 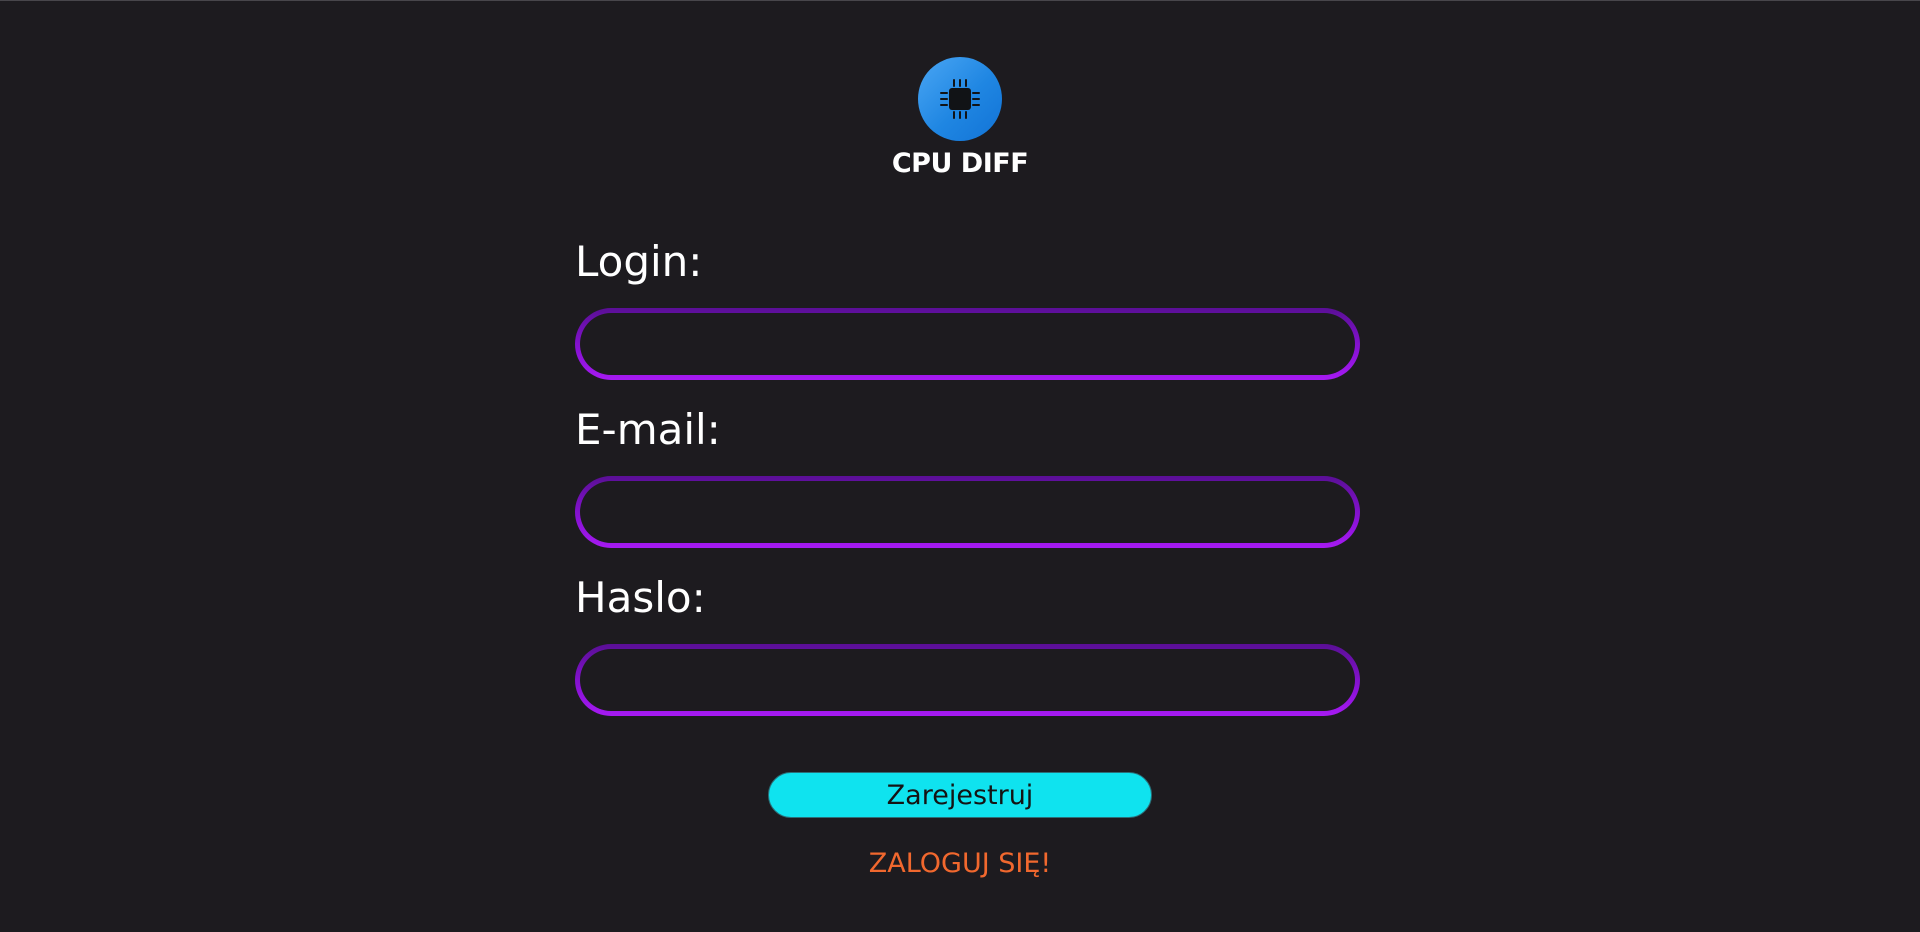 I want to click on login-link: ZALOGUJ SIĘ!, so click(x=960, y=863).